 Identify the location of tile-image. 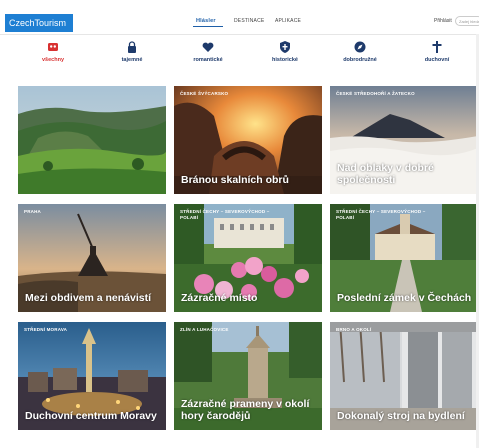
(92, 140).